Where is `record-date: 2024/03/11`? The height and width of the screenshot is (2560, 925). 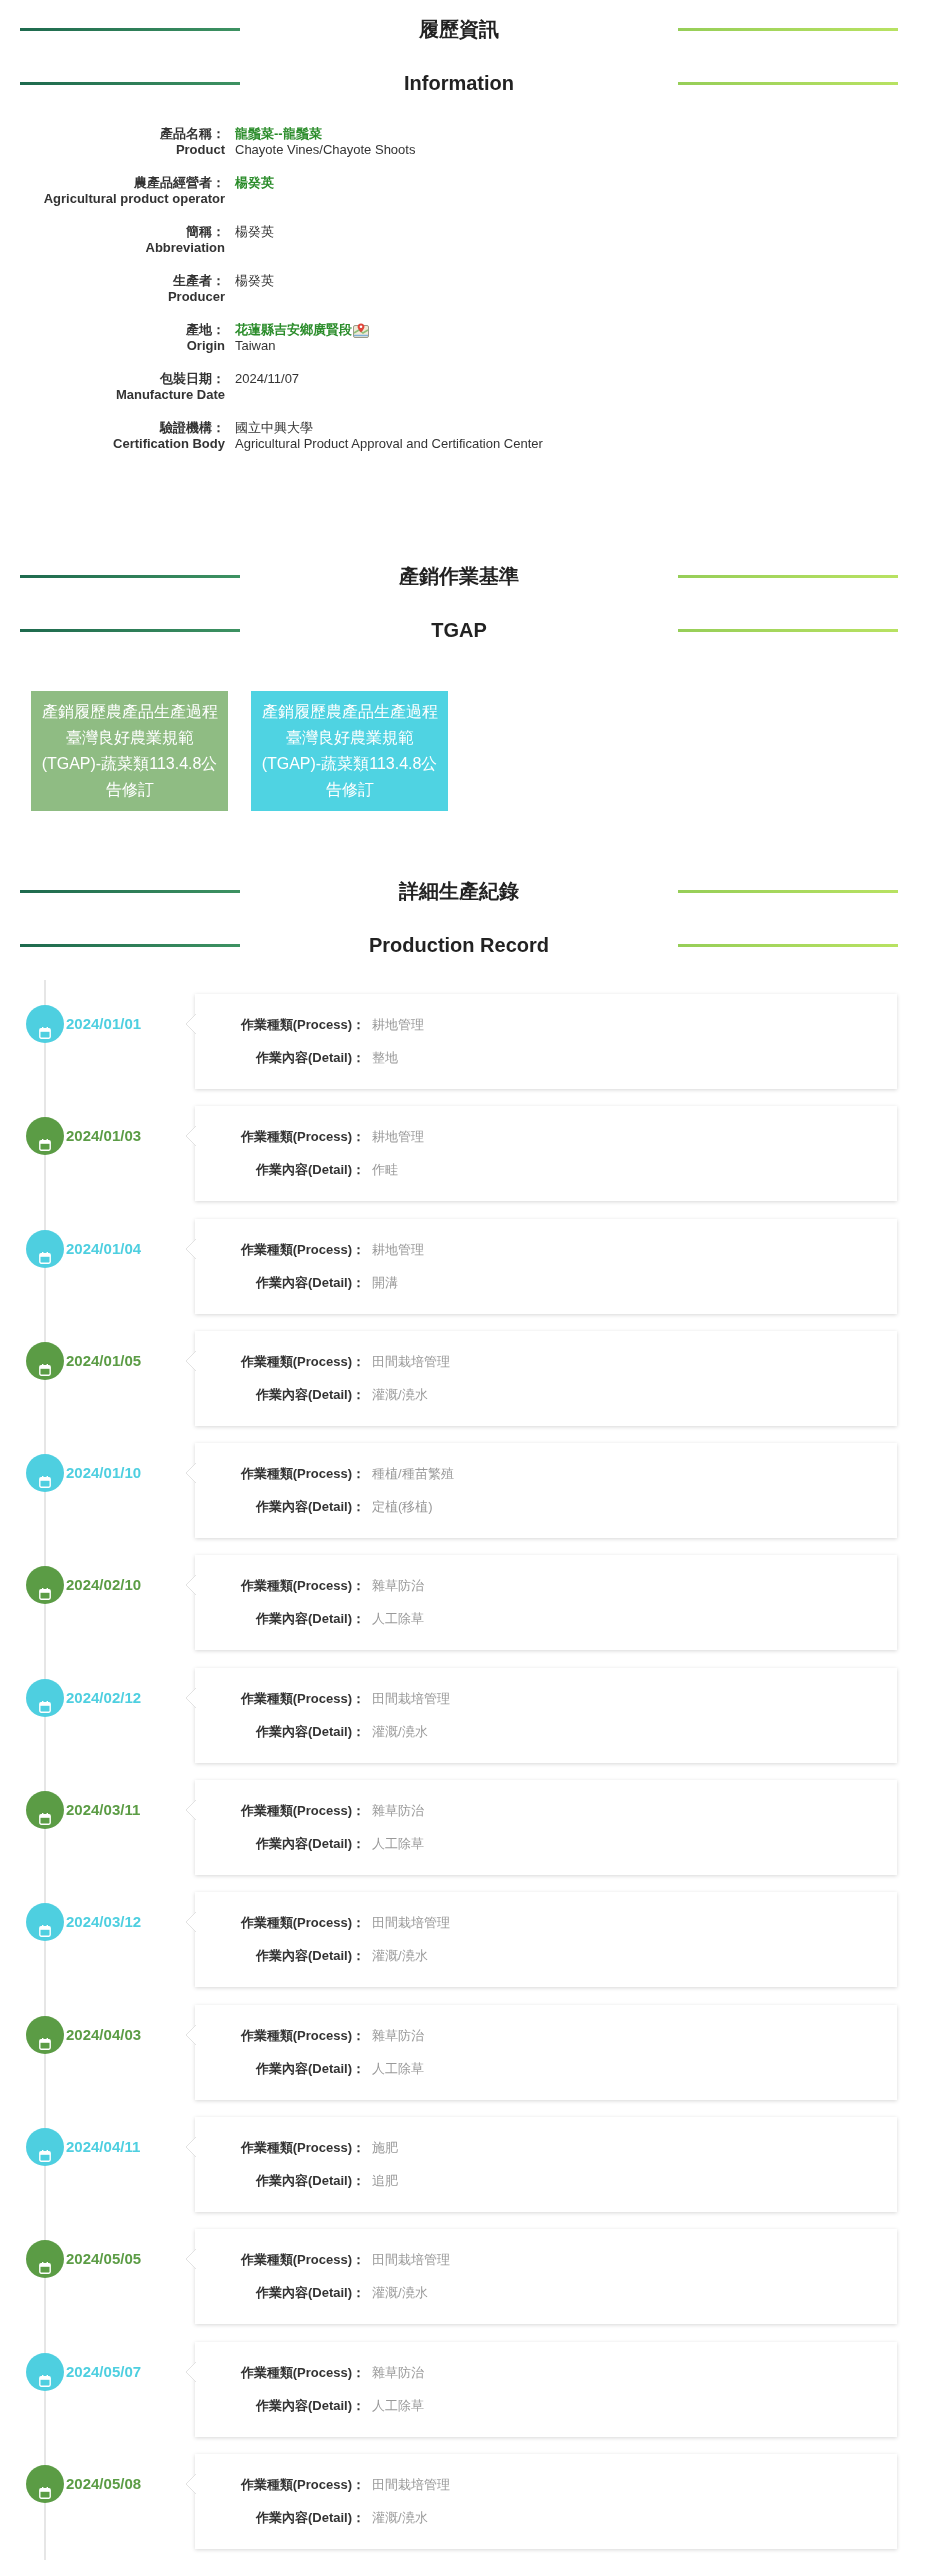 record-date: 2024/03/11 is located at coordinates (103, 1810).